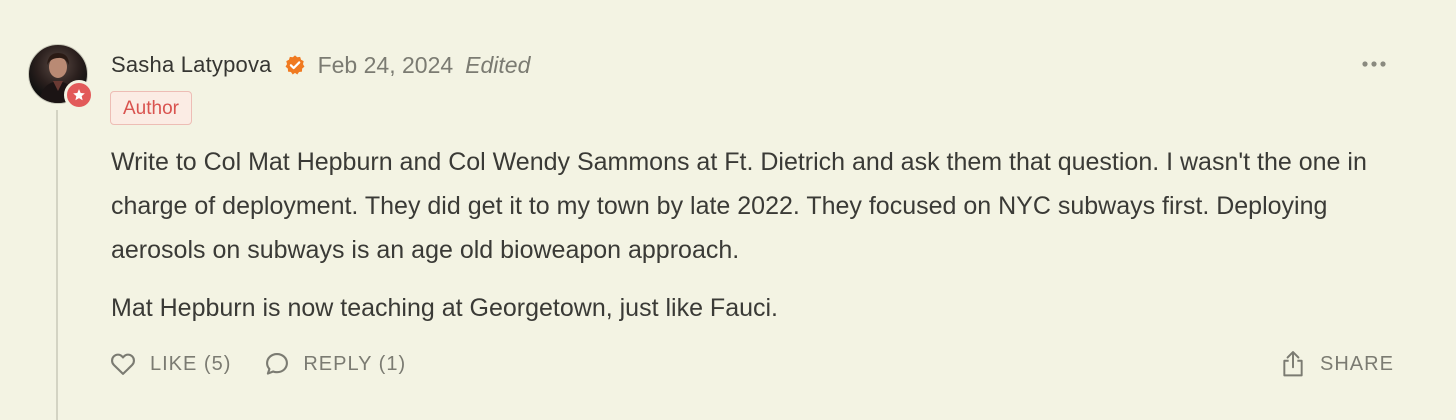 Image resolution: width=1456 pixels, height=420 pixels. Describe the element at coordinates (191, 363) in the screenshot. I see `like-label: LIKE (5)` at that location.